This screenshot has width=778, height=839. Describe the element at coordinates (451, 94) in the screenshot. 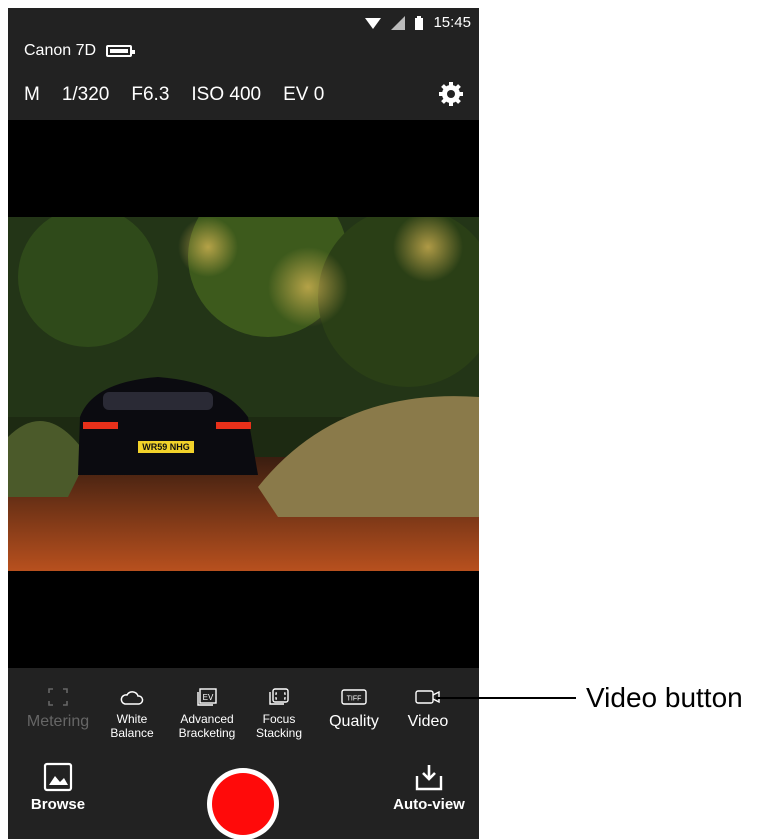

I see `settings-gear-icon` at that location.